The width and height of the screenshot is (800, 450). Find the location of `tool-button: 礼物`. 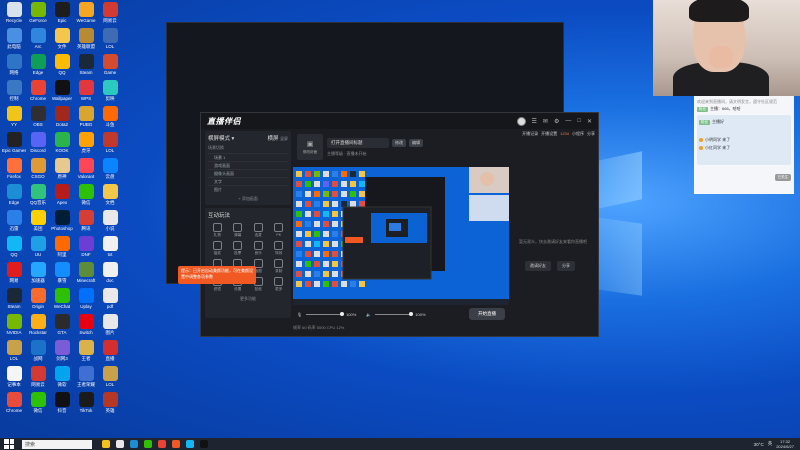

tool-button: 礼物 is located at coordinates (217, 230).